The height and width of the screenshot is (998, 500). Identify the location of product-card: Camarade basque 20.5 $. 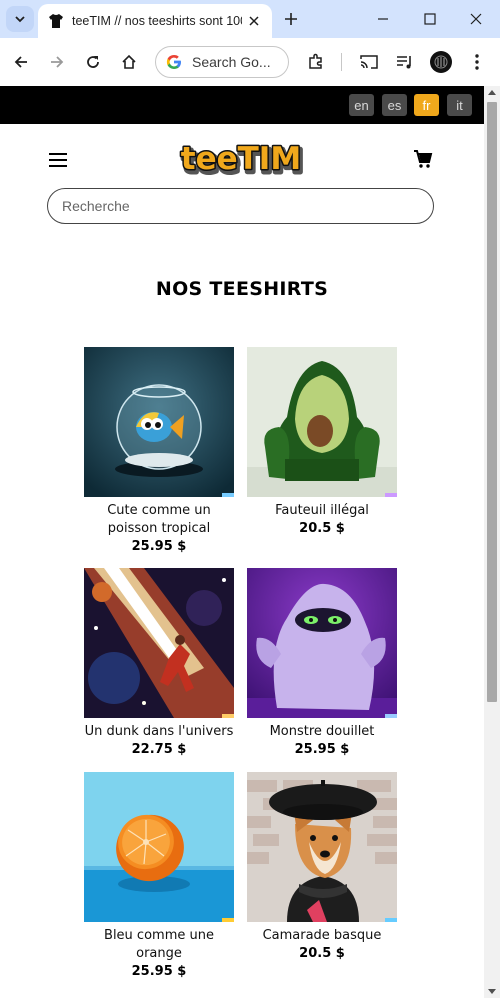
(322, 867).